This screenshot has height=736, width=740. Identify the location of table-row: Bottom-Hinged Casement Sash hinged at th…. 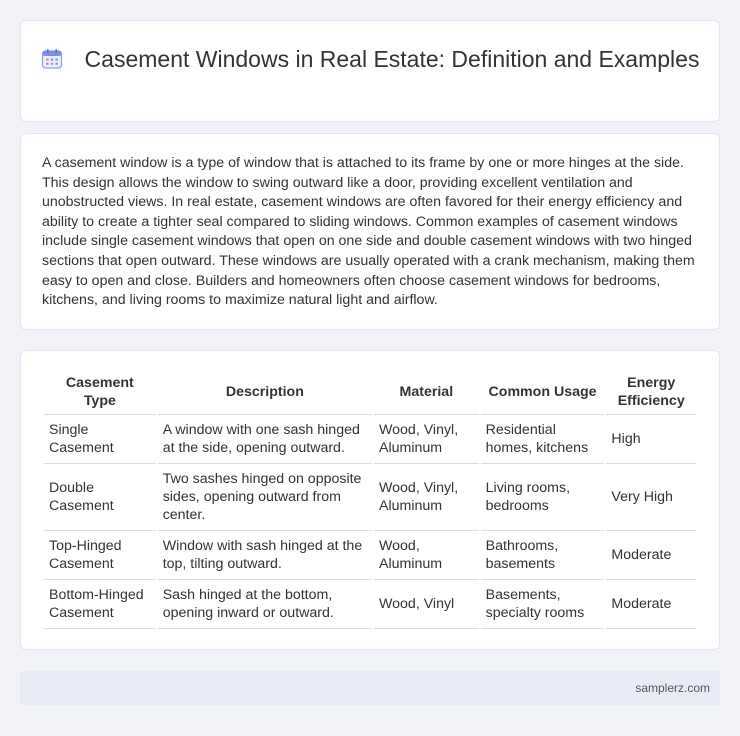
(370, 604).